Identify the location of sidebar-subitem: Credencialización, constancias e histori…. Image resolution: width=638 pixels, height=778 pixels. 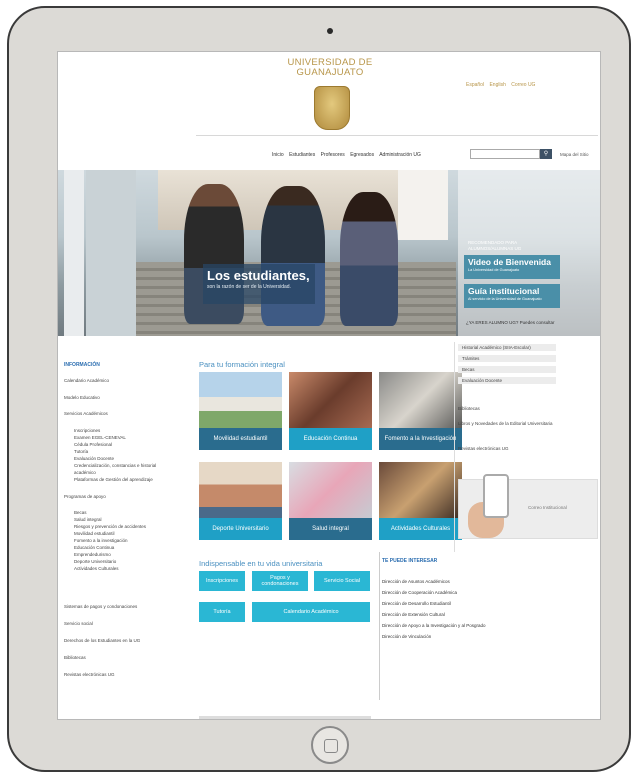
(115, 465).